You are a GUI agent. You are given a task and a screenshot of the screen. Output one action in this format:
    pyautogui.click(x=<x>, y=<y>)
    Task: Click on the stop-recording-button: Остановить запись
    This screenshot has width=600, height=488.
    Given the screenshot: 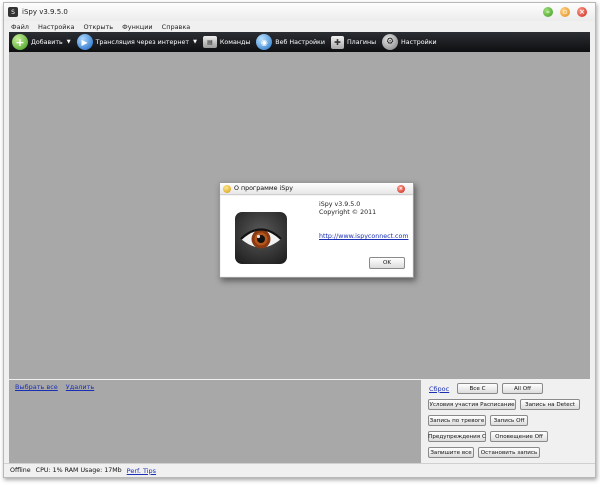 What is the action you would take?
    pyautogui.click(x=509, y=452)
    